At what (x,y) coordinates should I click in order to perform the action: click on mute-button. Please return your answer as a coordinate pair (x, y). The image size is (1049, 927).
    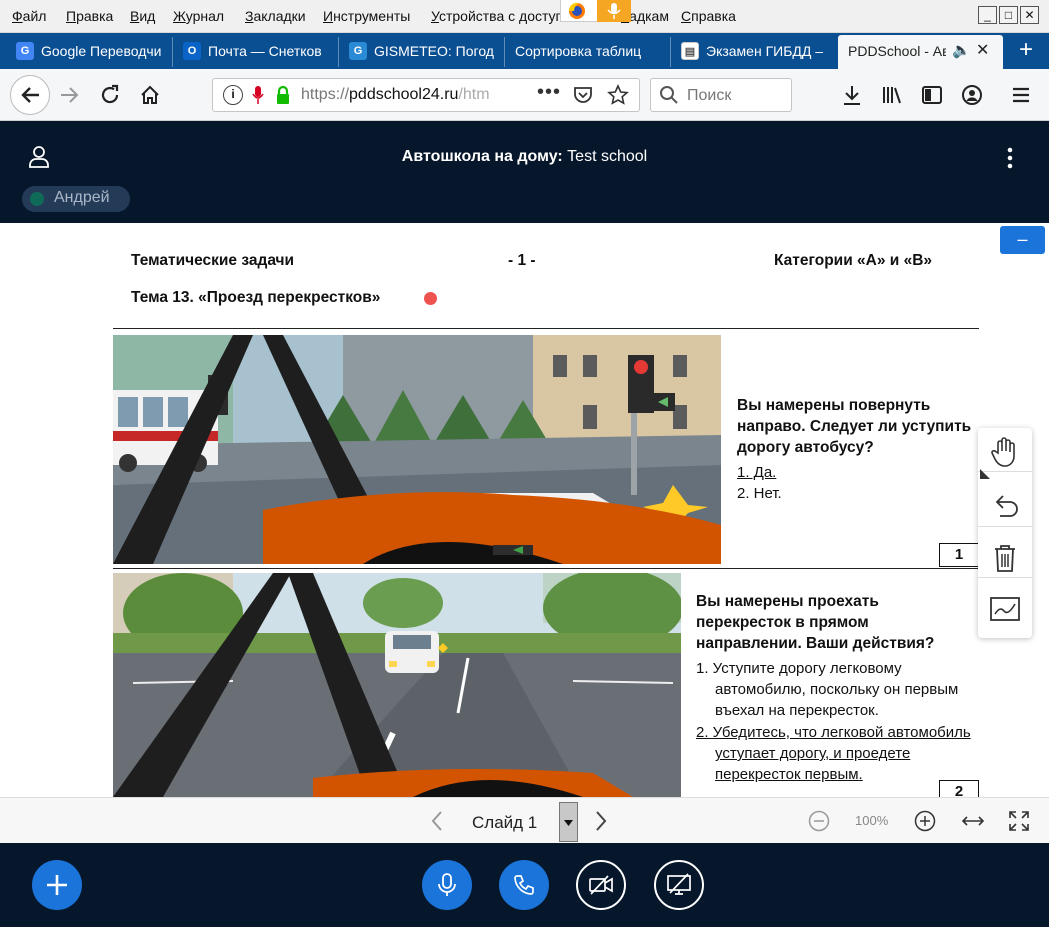
    Looking at the image, I should click on (447, 885).